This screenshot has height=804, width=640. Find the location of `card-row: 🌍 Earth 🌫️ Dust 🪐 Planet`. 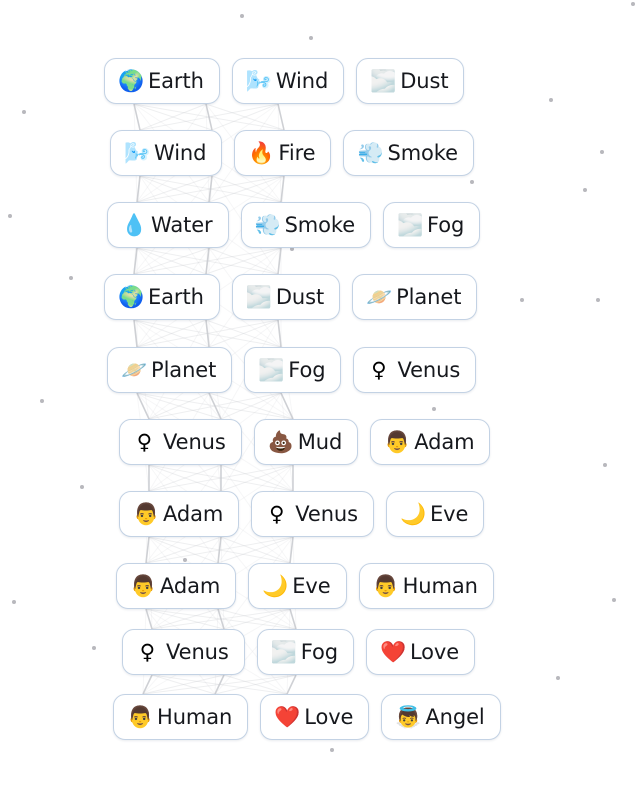

card-row: 🌍 Earth 🌫️ Dust 🪐 Planet is located at coordinates (291, 297).